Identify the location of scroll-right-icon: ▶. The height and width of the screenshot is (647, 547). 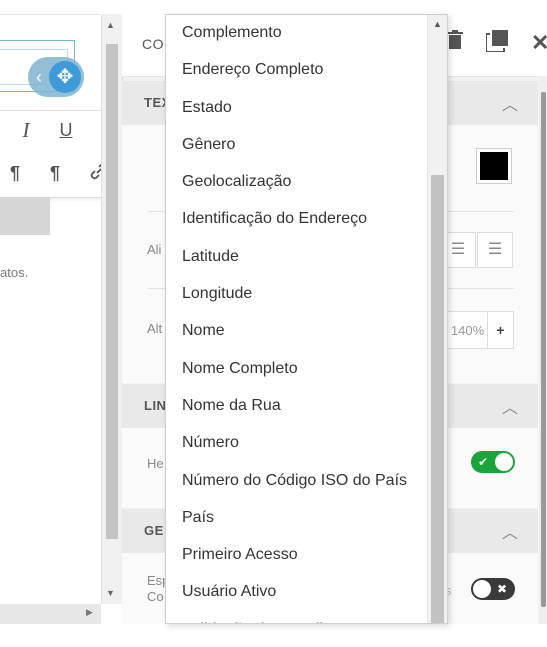
(89, 612).